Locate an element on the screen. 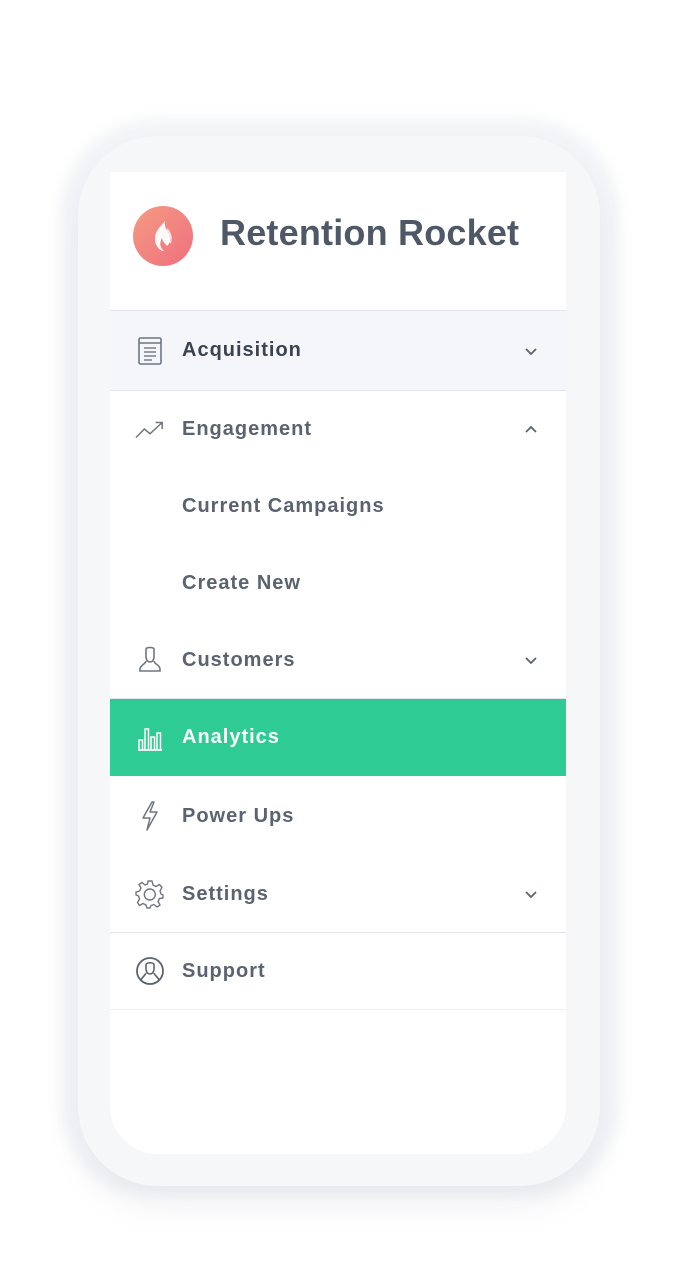  menu-item-analytics: Analytics is located at coordinates (338, 737).